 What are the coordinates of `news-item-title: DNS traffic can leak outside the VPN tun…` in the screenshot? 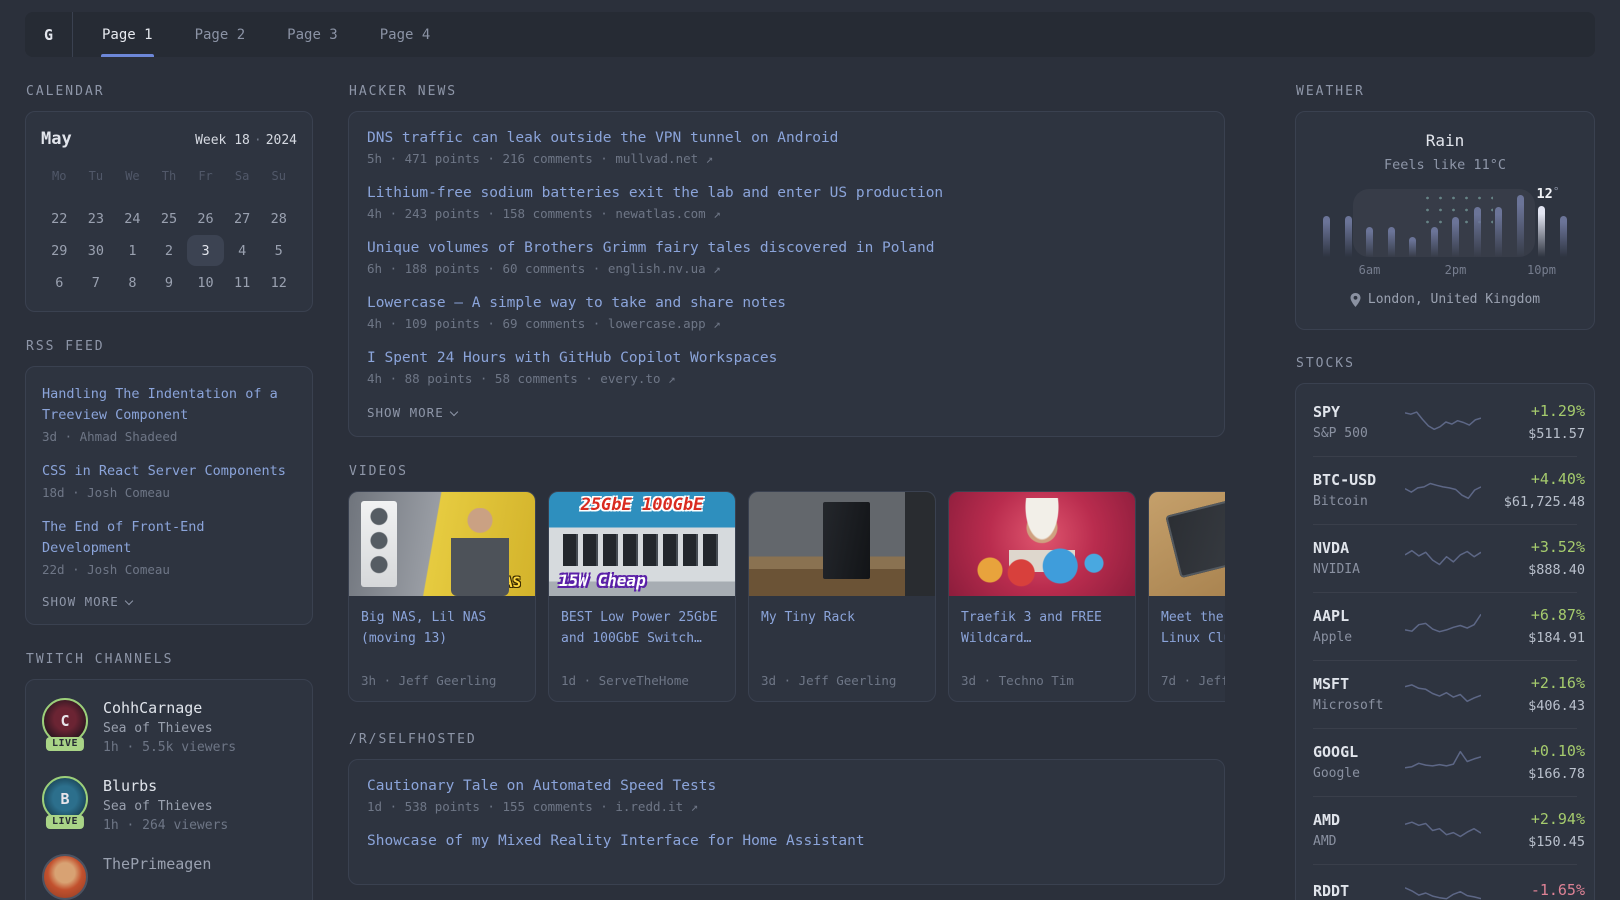 It's located at (786, 138).